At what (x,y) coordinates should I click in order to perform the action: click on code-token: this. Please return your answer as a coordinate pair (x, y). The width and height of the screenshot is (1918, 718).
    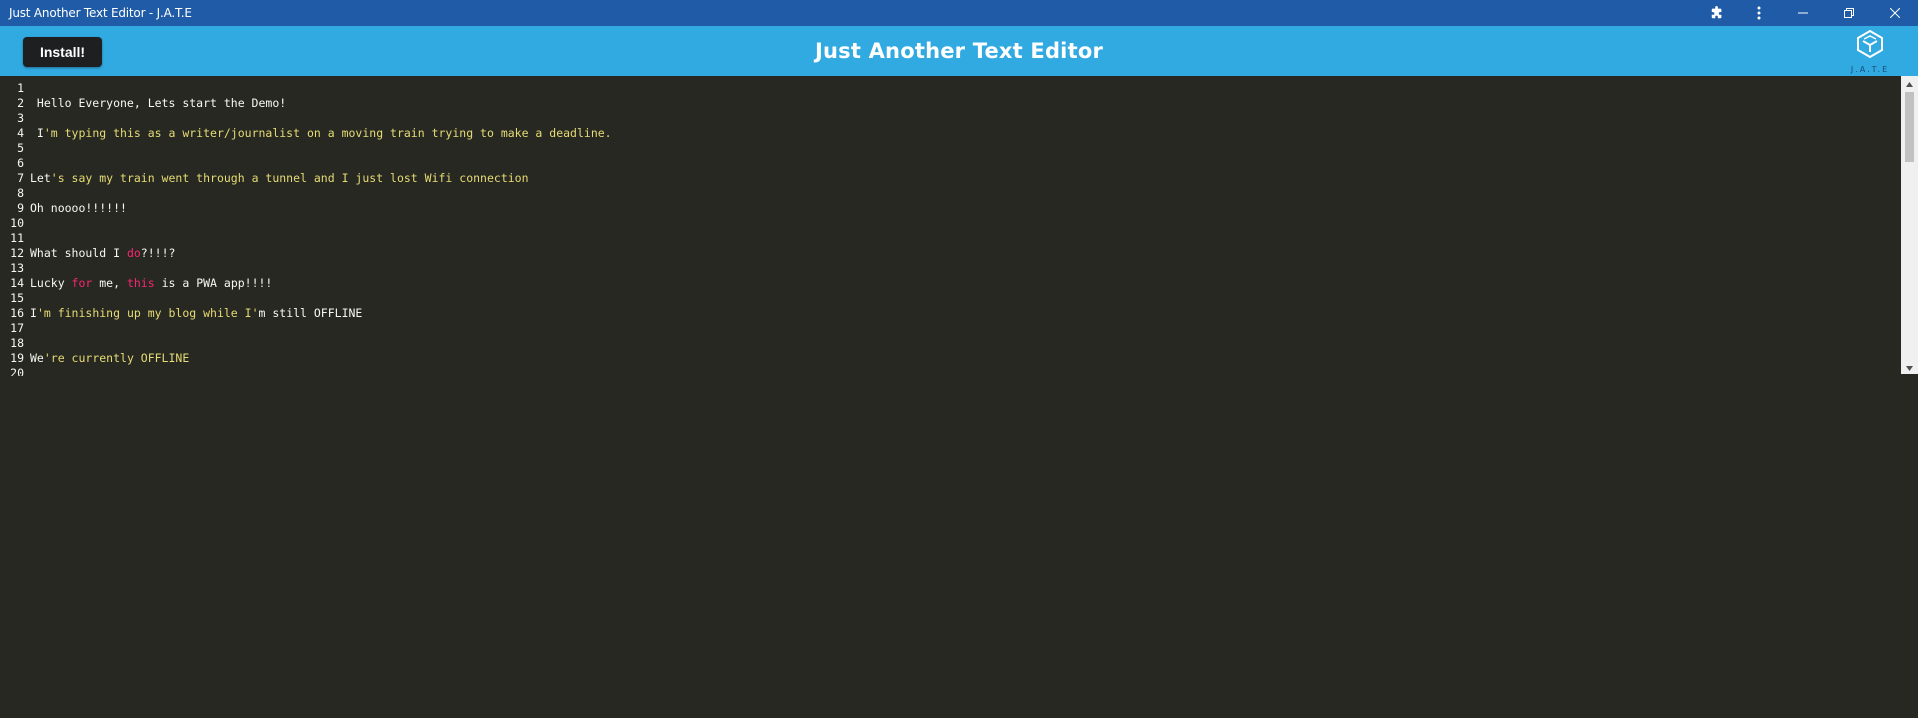
    Looking at the image, I should click on (140, 283).